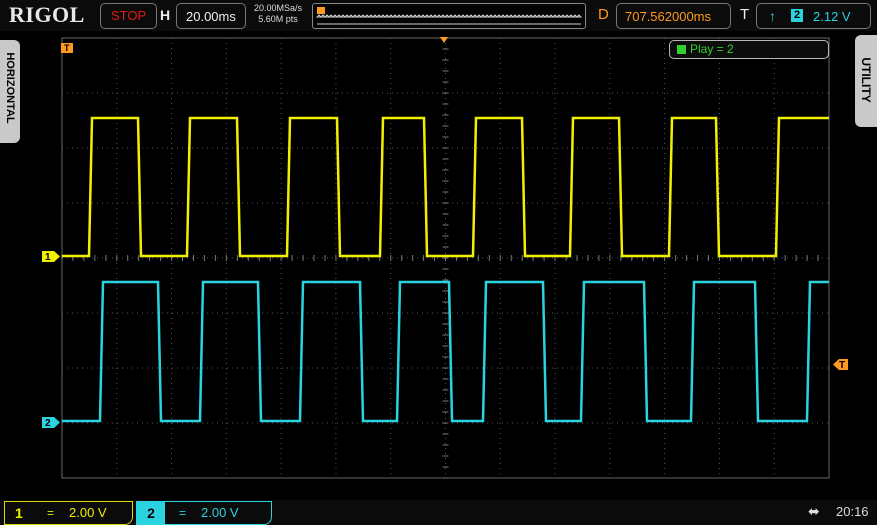 This screenshot has width=877, height=525. Describe the element at coordinates (48, 257) in the screenshot. I see `svg-text: 1` at that location.